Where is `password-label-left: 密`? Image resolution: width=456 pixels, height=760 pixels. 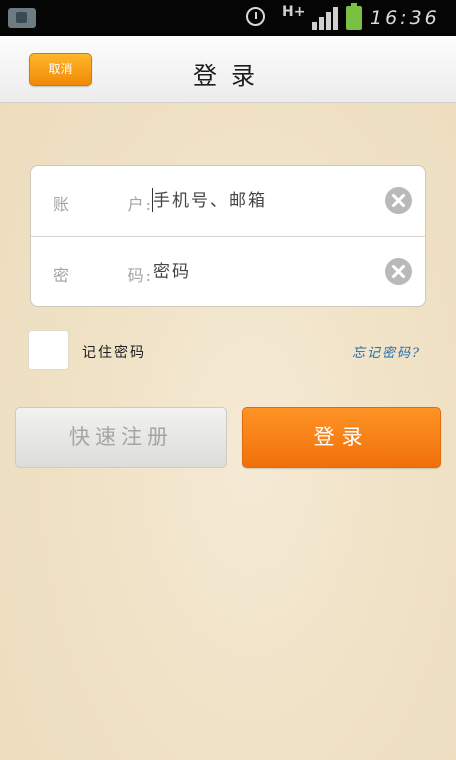
password-label-left: 密 is located at coordinates (62, 275).